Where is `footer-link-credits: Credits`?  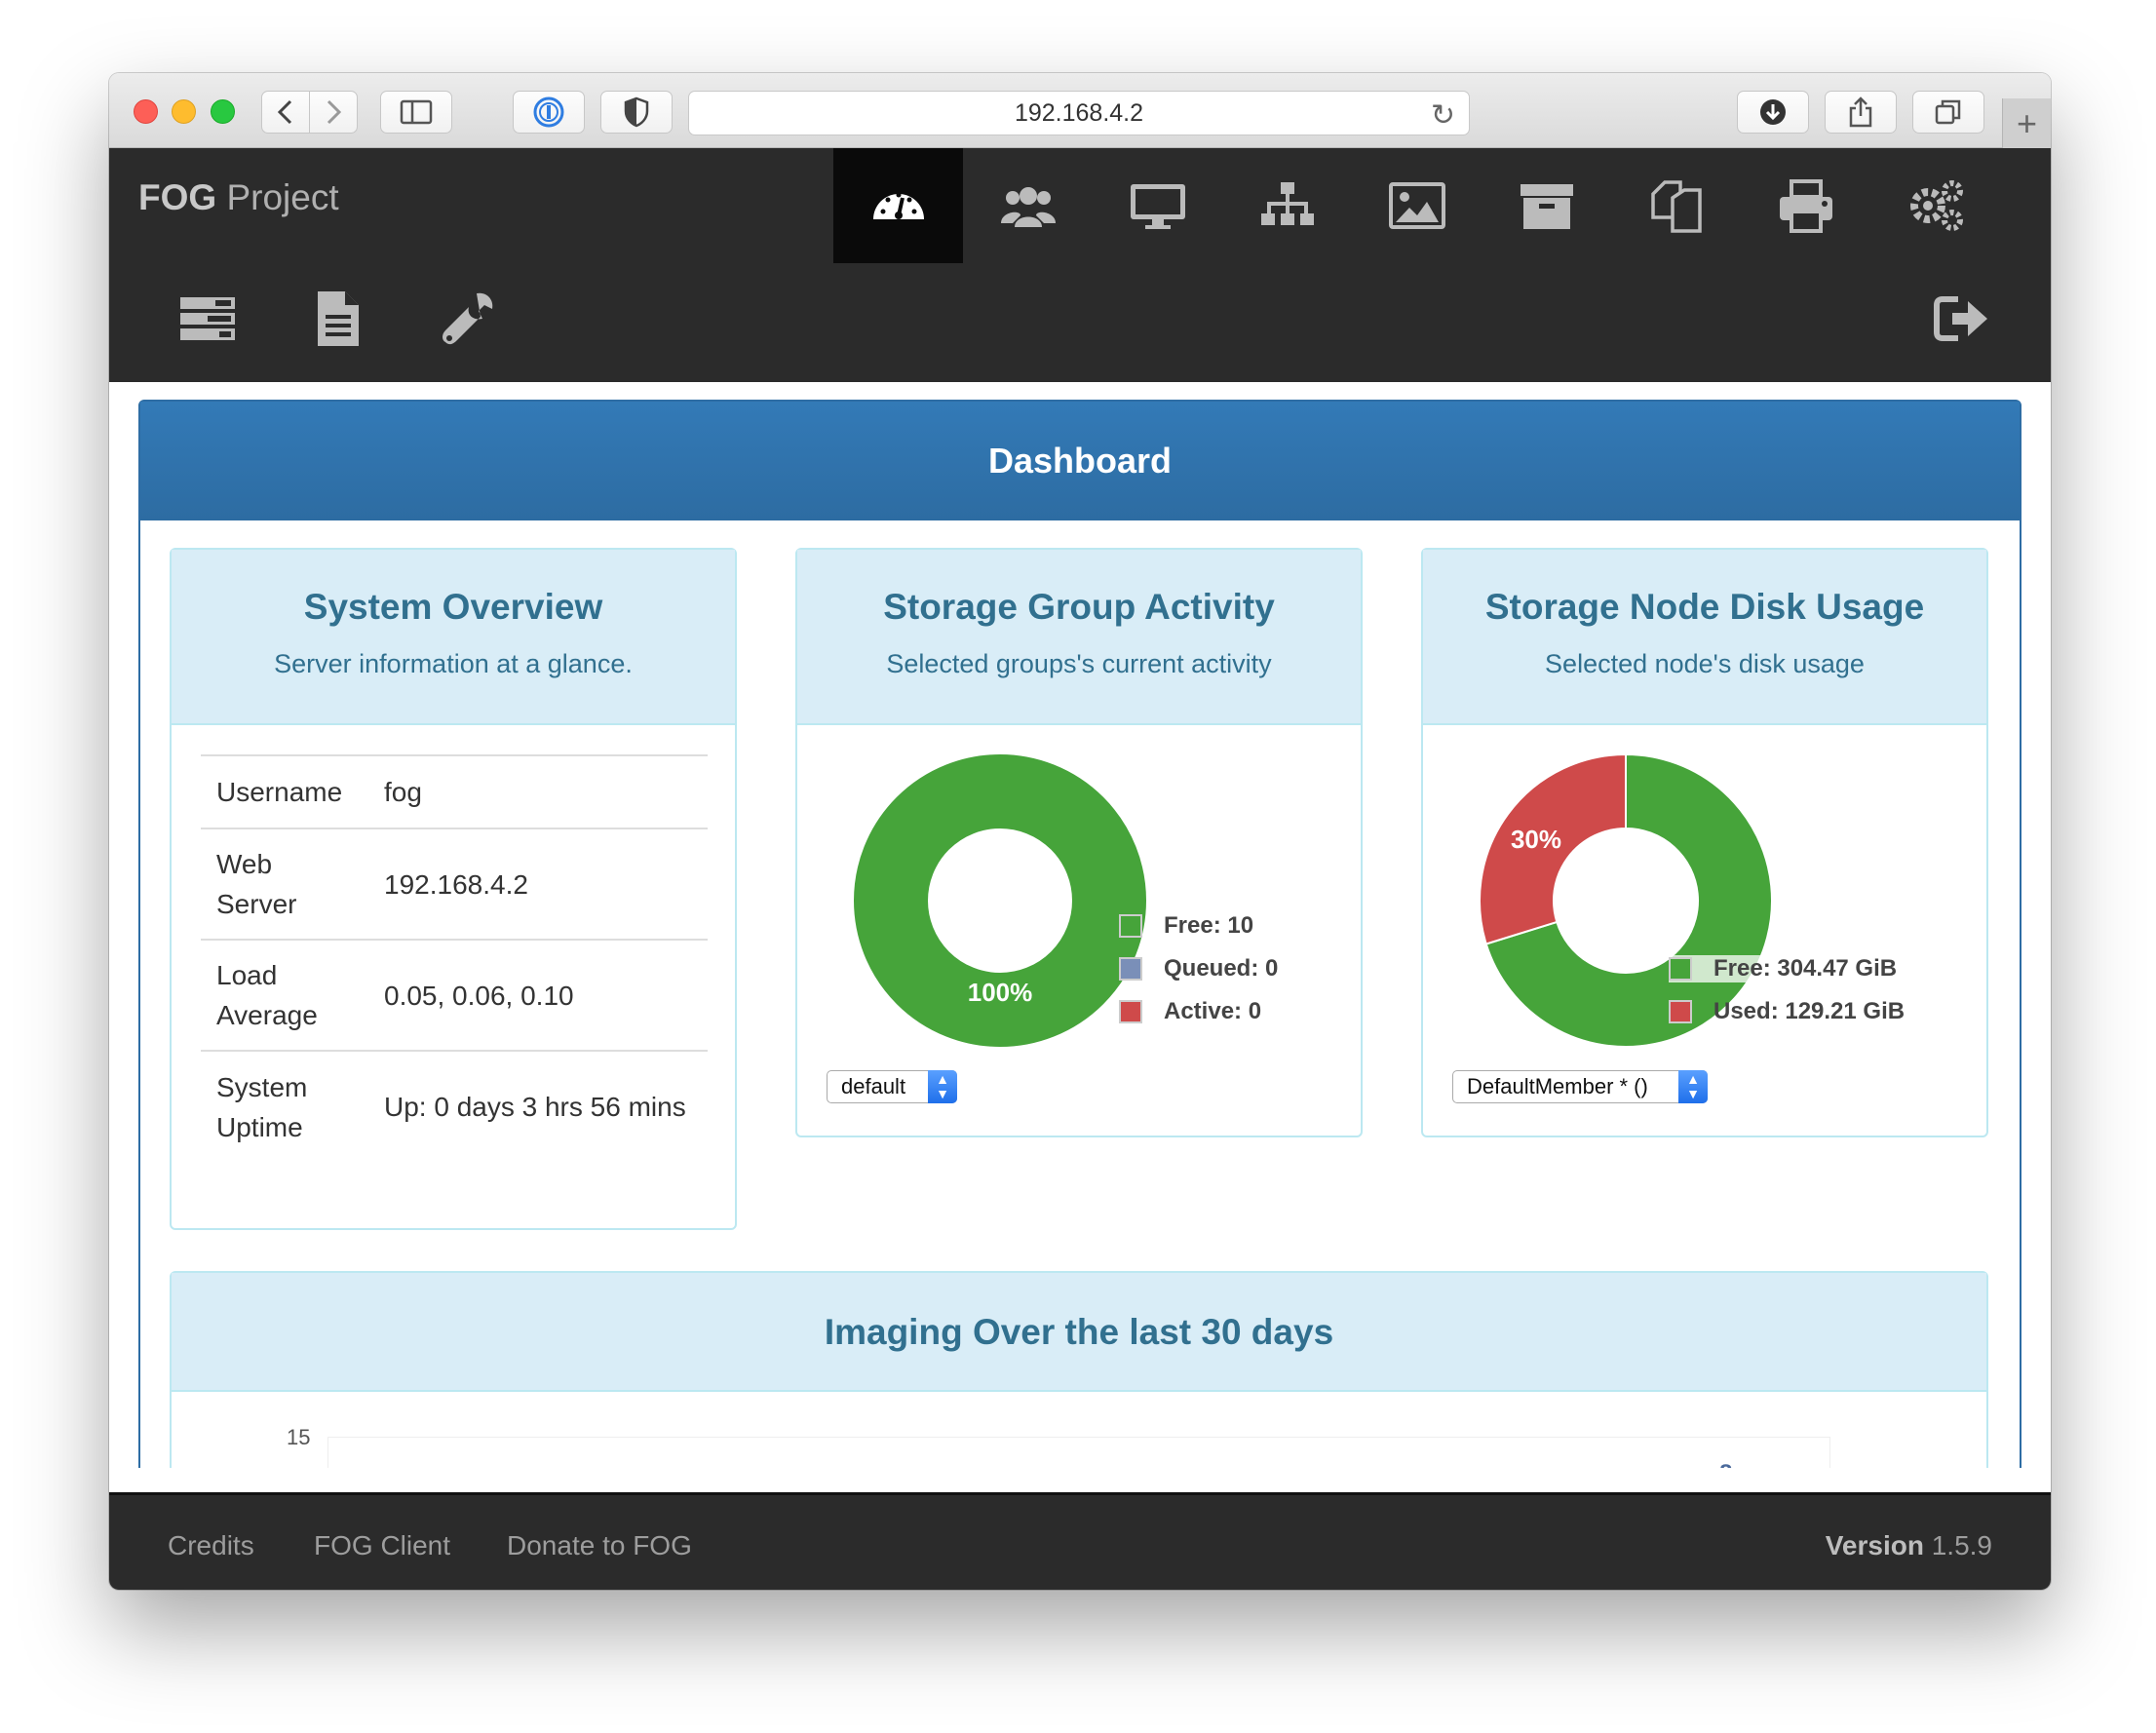 footer-link-credits: Credits is located at coordinates (211, 1545).